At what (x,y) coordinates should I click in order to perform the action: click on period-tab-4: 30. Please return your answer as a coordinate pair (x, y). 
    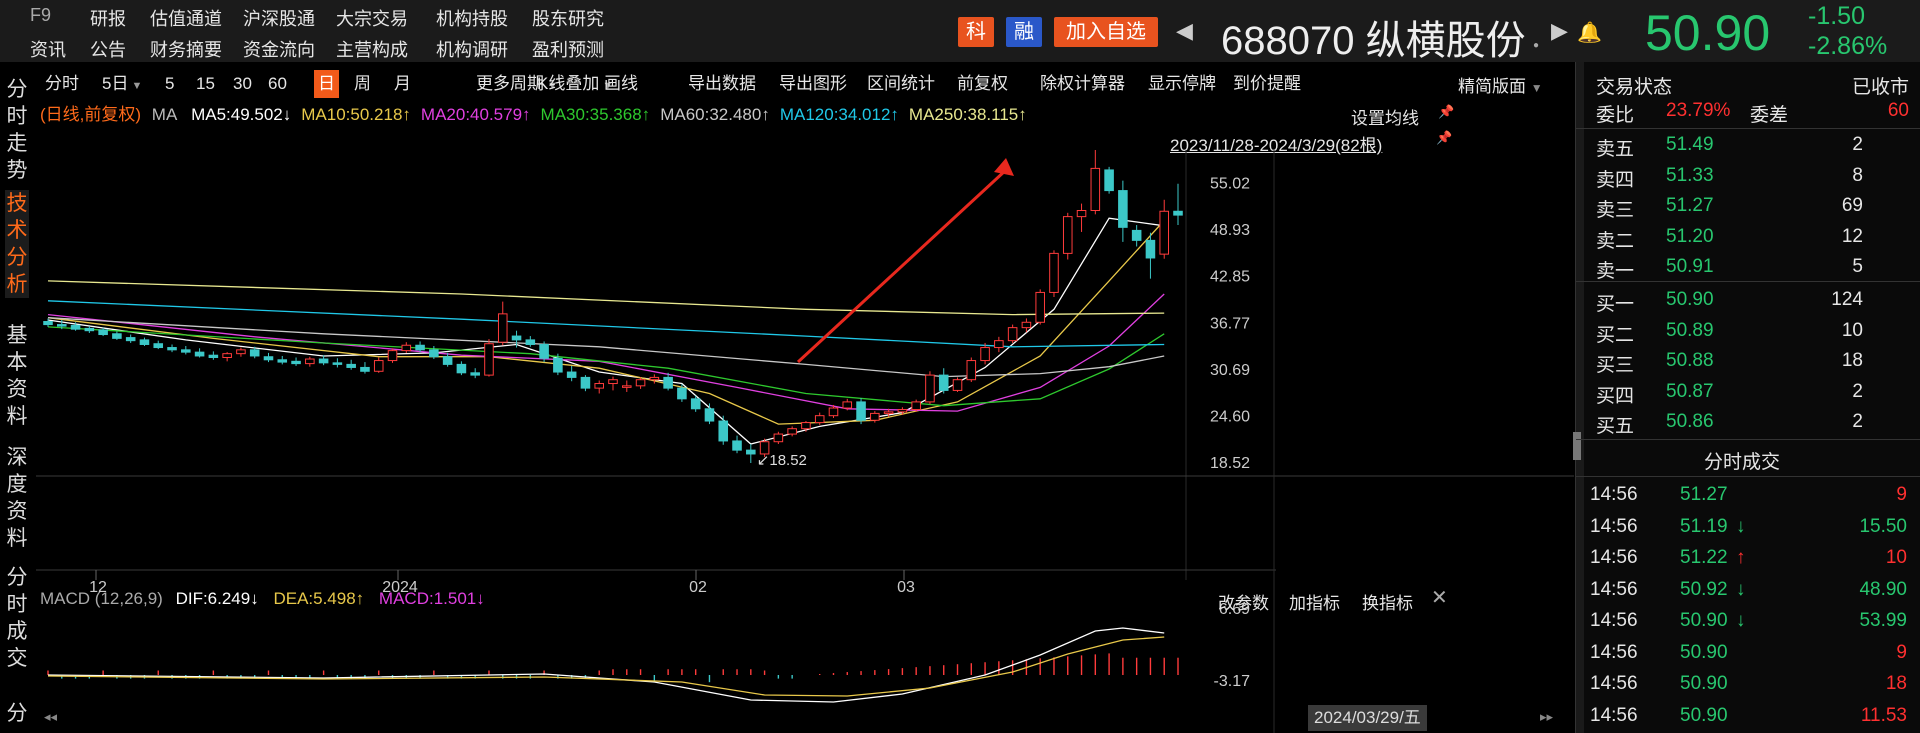
    Looking at the image, I should click on (242, 84).